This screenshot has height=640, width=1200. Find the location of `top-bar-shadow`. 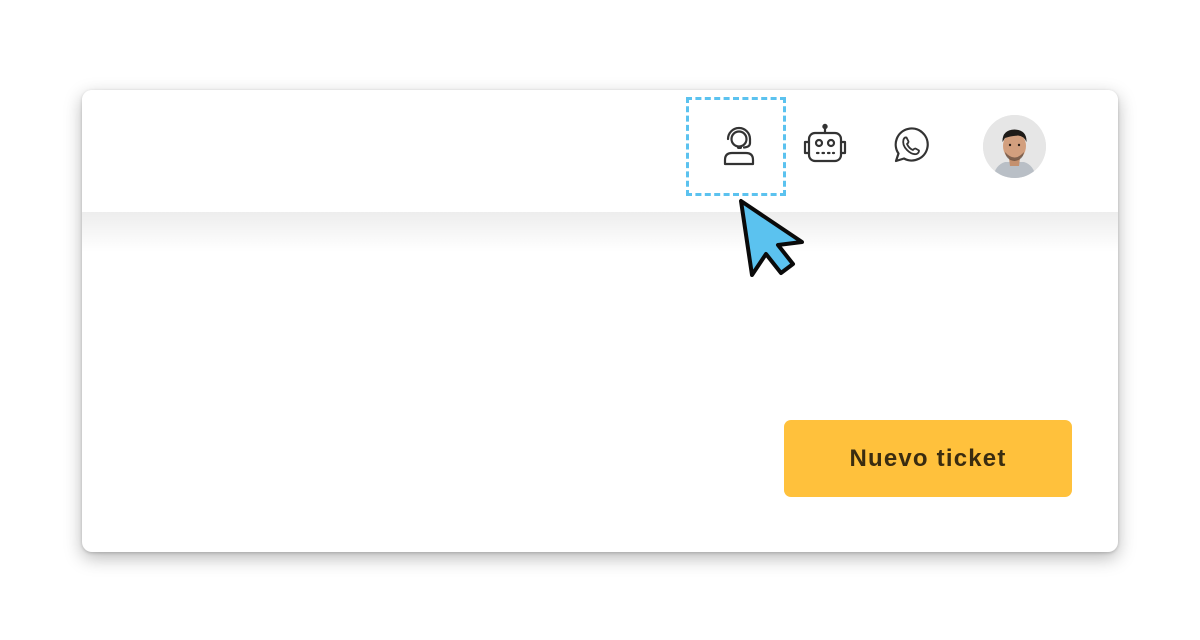

top-bar-shadow is located at coordinates (600, 232).